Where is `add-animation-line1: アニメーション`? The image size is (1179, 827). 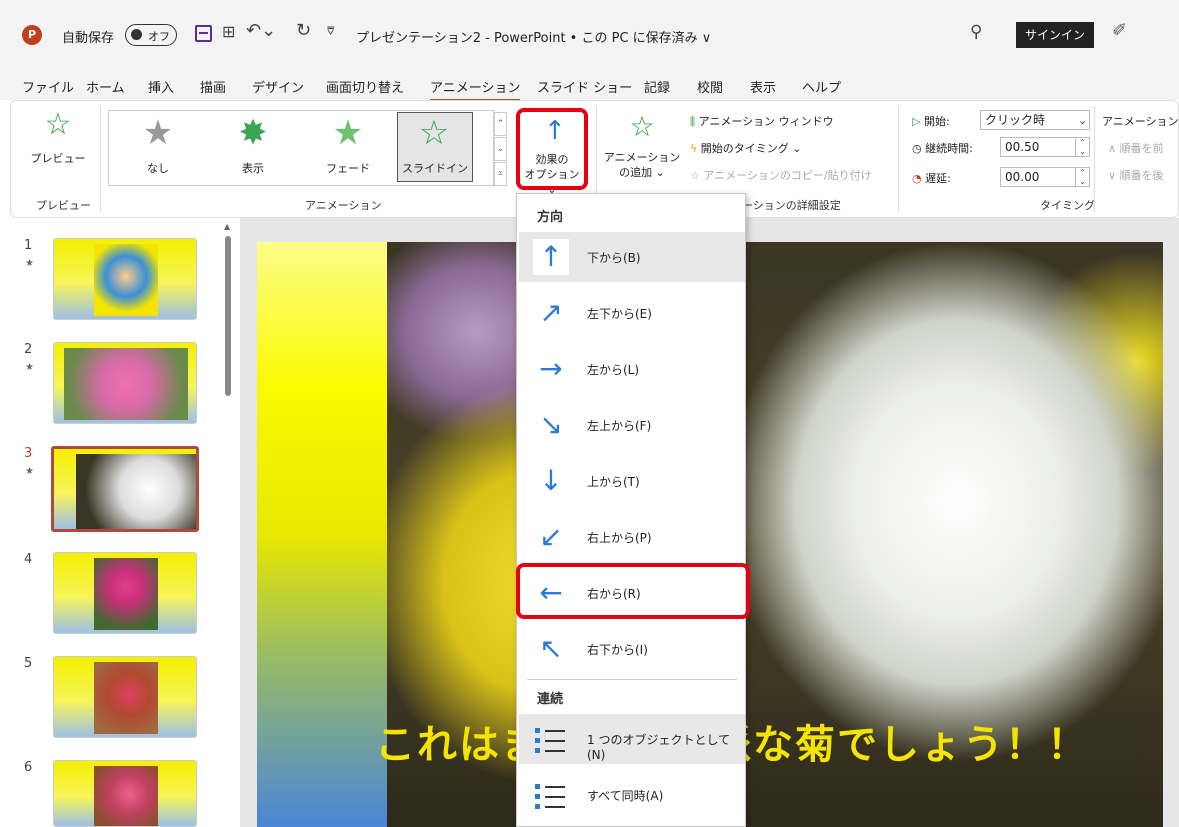
add-animation-line1: アニメーション is located at coordinates (642, 157).